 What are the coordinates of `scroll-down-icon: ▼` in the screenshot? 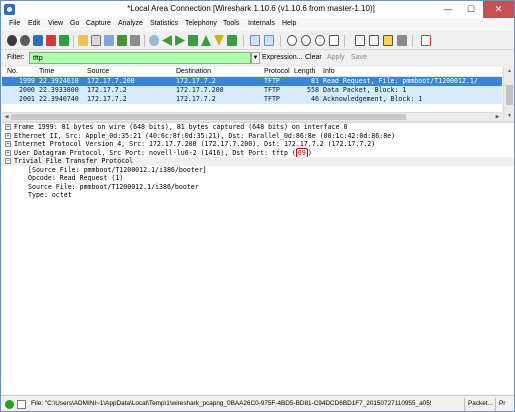 It's located at (509, 116).